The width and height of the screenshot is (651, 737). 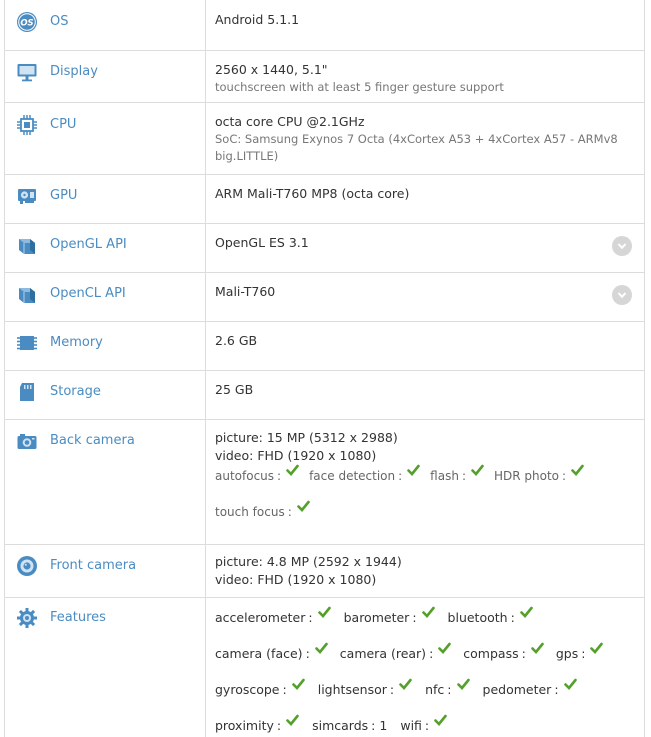 I want to click on feature-item: face detection:, so click(x=364, y=474).